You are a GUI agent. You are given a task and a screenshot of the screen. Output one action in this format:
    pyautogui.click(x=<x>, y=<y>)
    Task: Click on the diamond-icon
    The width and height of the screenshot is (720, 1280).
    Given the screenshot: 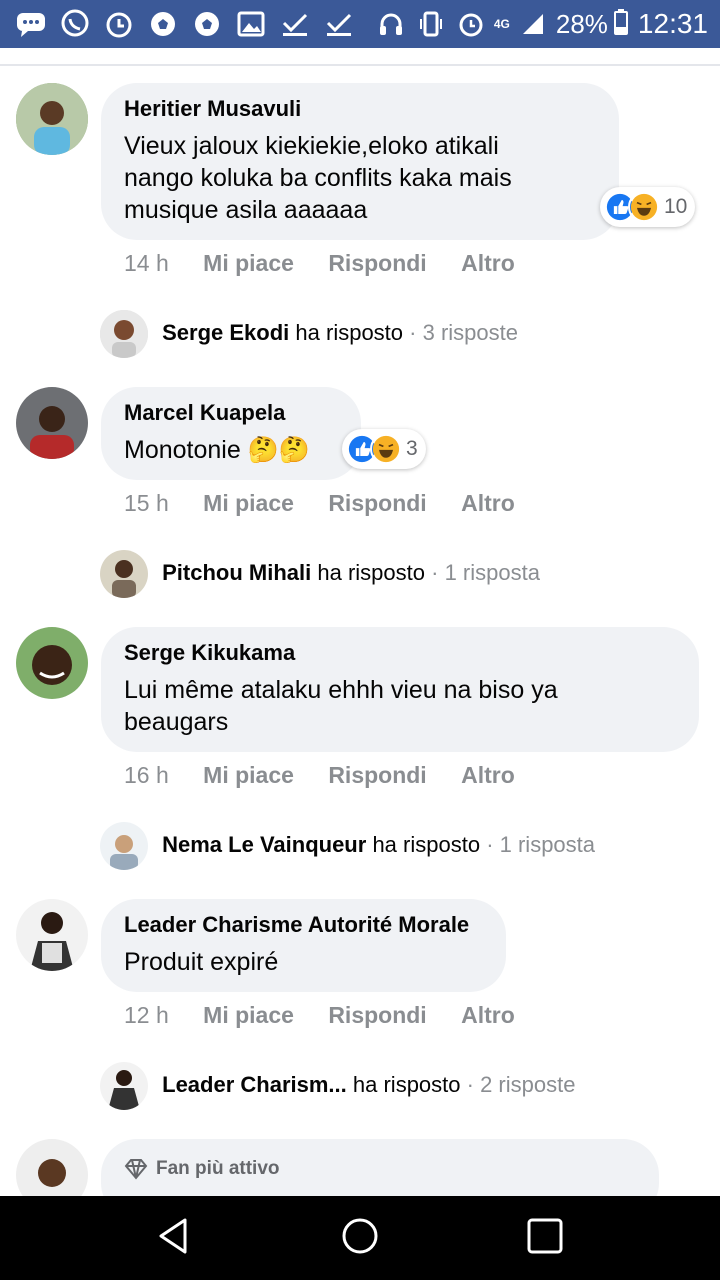 What is the action you would take?
    pyautogui.click(x=136, y=1169)
    